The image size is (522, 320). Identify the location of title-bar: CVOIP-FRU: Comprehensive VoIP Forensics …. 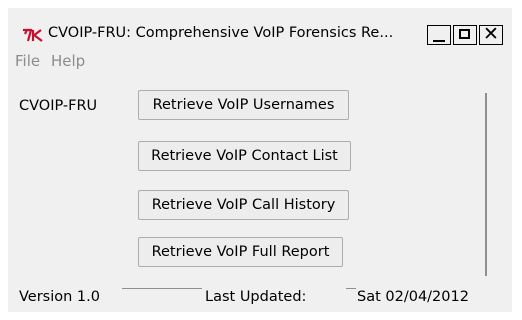
(260, 27).